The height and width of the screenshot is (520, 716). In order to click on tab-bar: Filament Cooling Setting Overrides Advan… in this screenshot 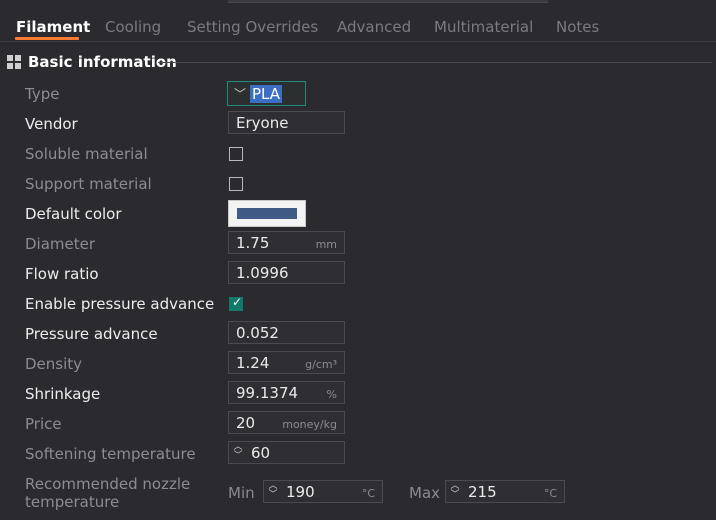, I will do `click(358, 20)`.